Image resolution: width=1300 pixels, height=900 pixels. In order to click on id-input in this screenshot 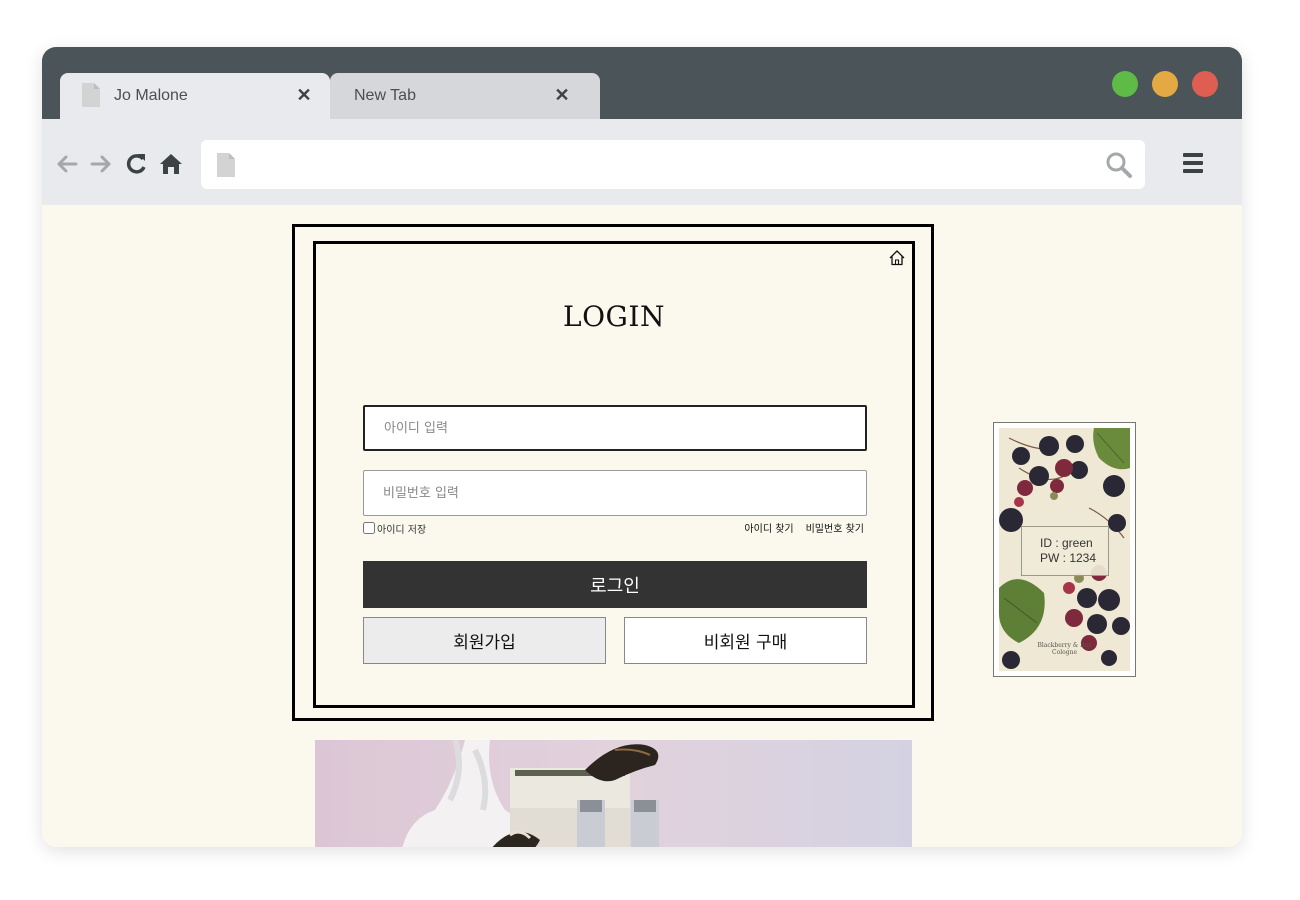, I will do `click(615, 428)`.